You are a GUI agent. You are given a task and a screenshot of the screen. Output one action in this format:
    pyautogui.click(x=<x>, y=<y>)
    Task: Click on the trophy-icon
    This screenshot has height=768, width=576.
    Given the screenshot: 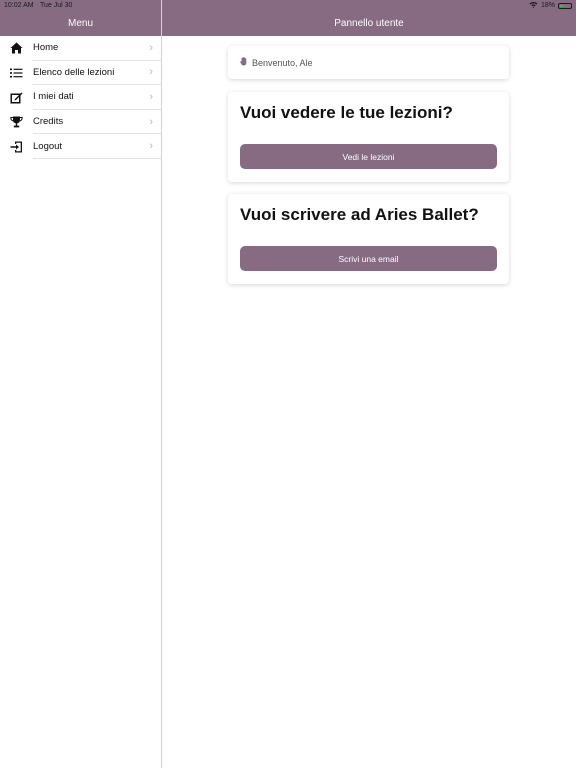 What is the action you would take?
    pyautogui.click(x=16, y=122)
    